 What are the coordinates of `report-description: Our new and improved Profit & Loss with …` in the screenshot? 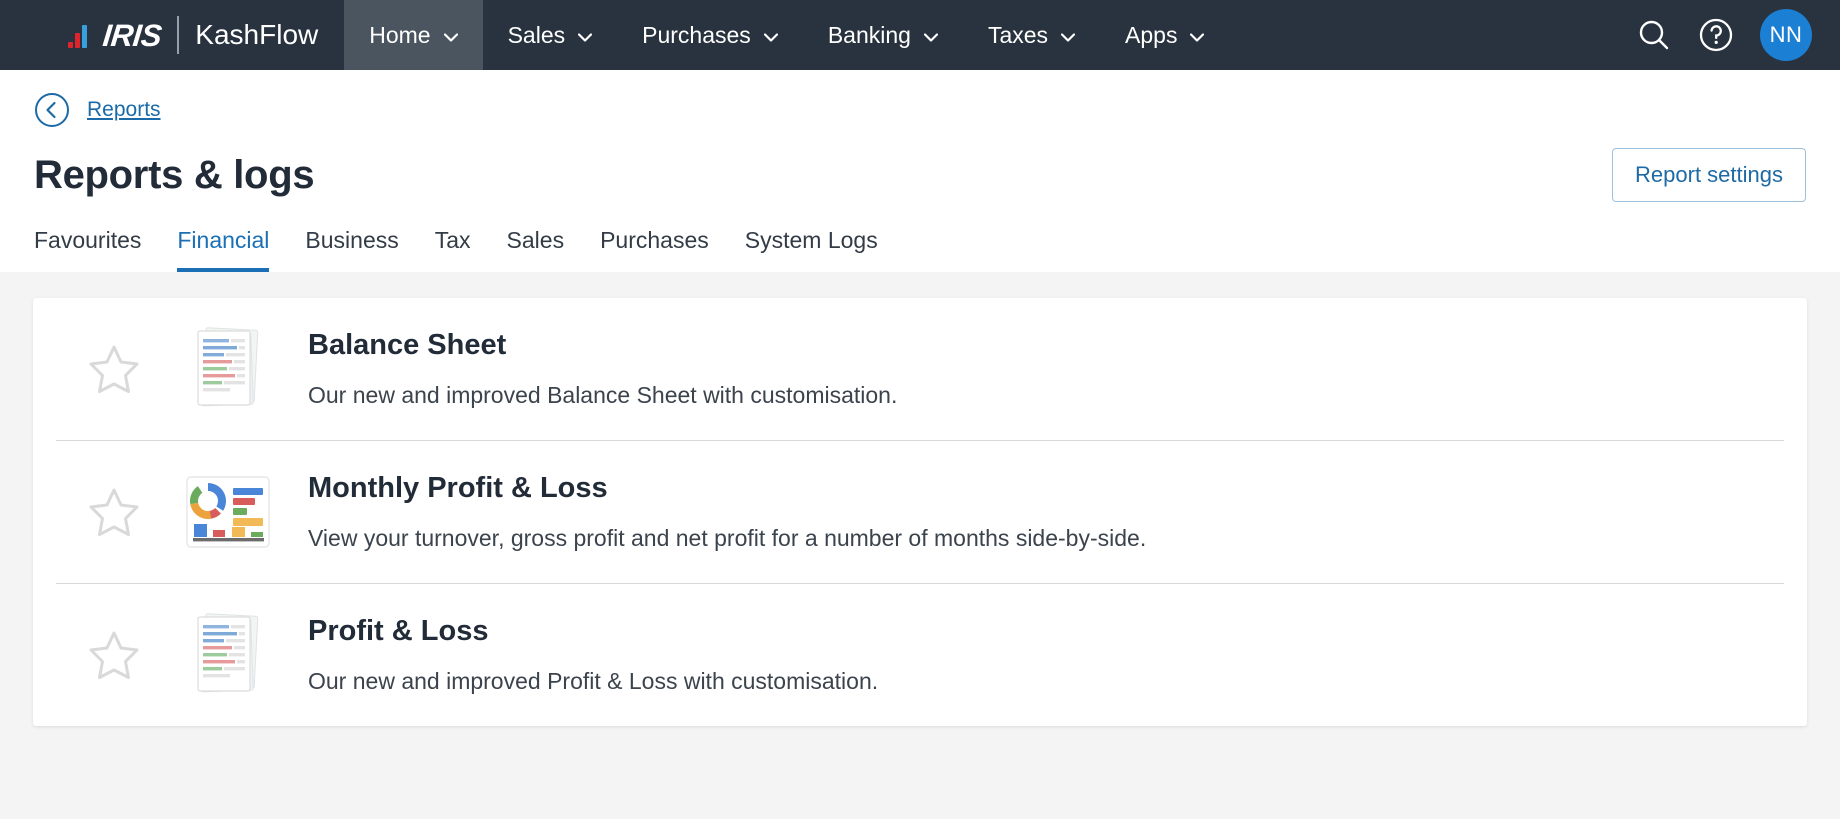 It's located at (593, 681).